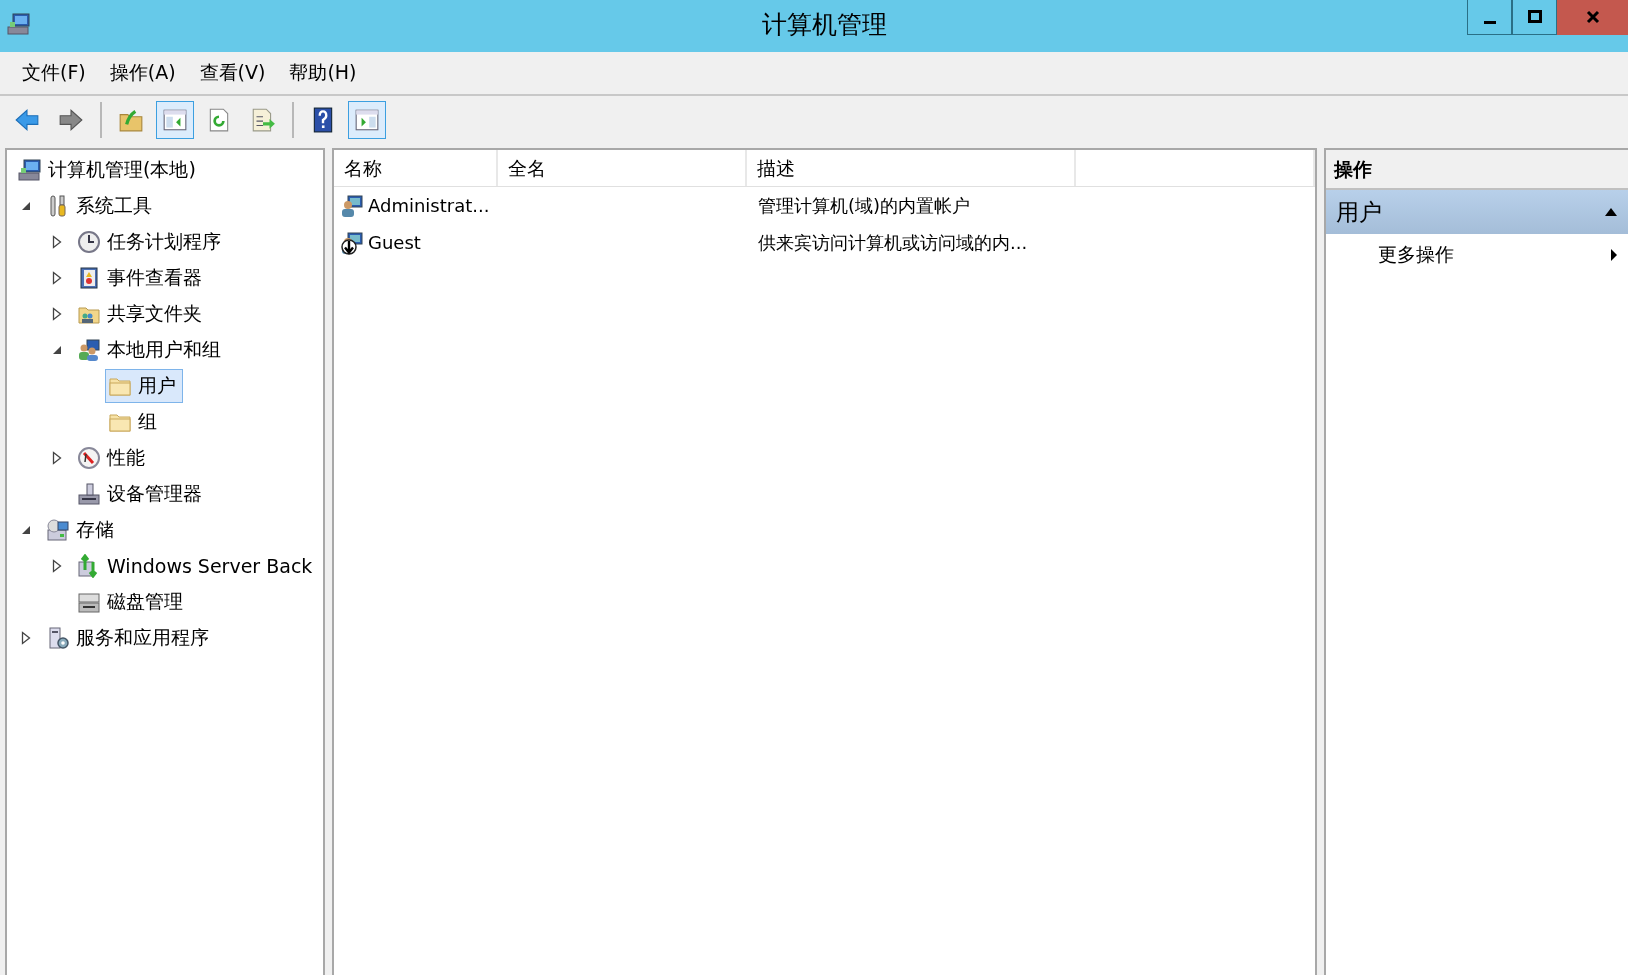  What do you see at coordinates (1611, 212) in the screenshot?
I see `collapse-triangle-icon` at bounding box center [1611, 212].